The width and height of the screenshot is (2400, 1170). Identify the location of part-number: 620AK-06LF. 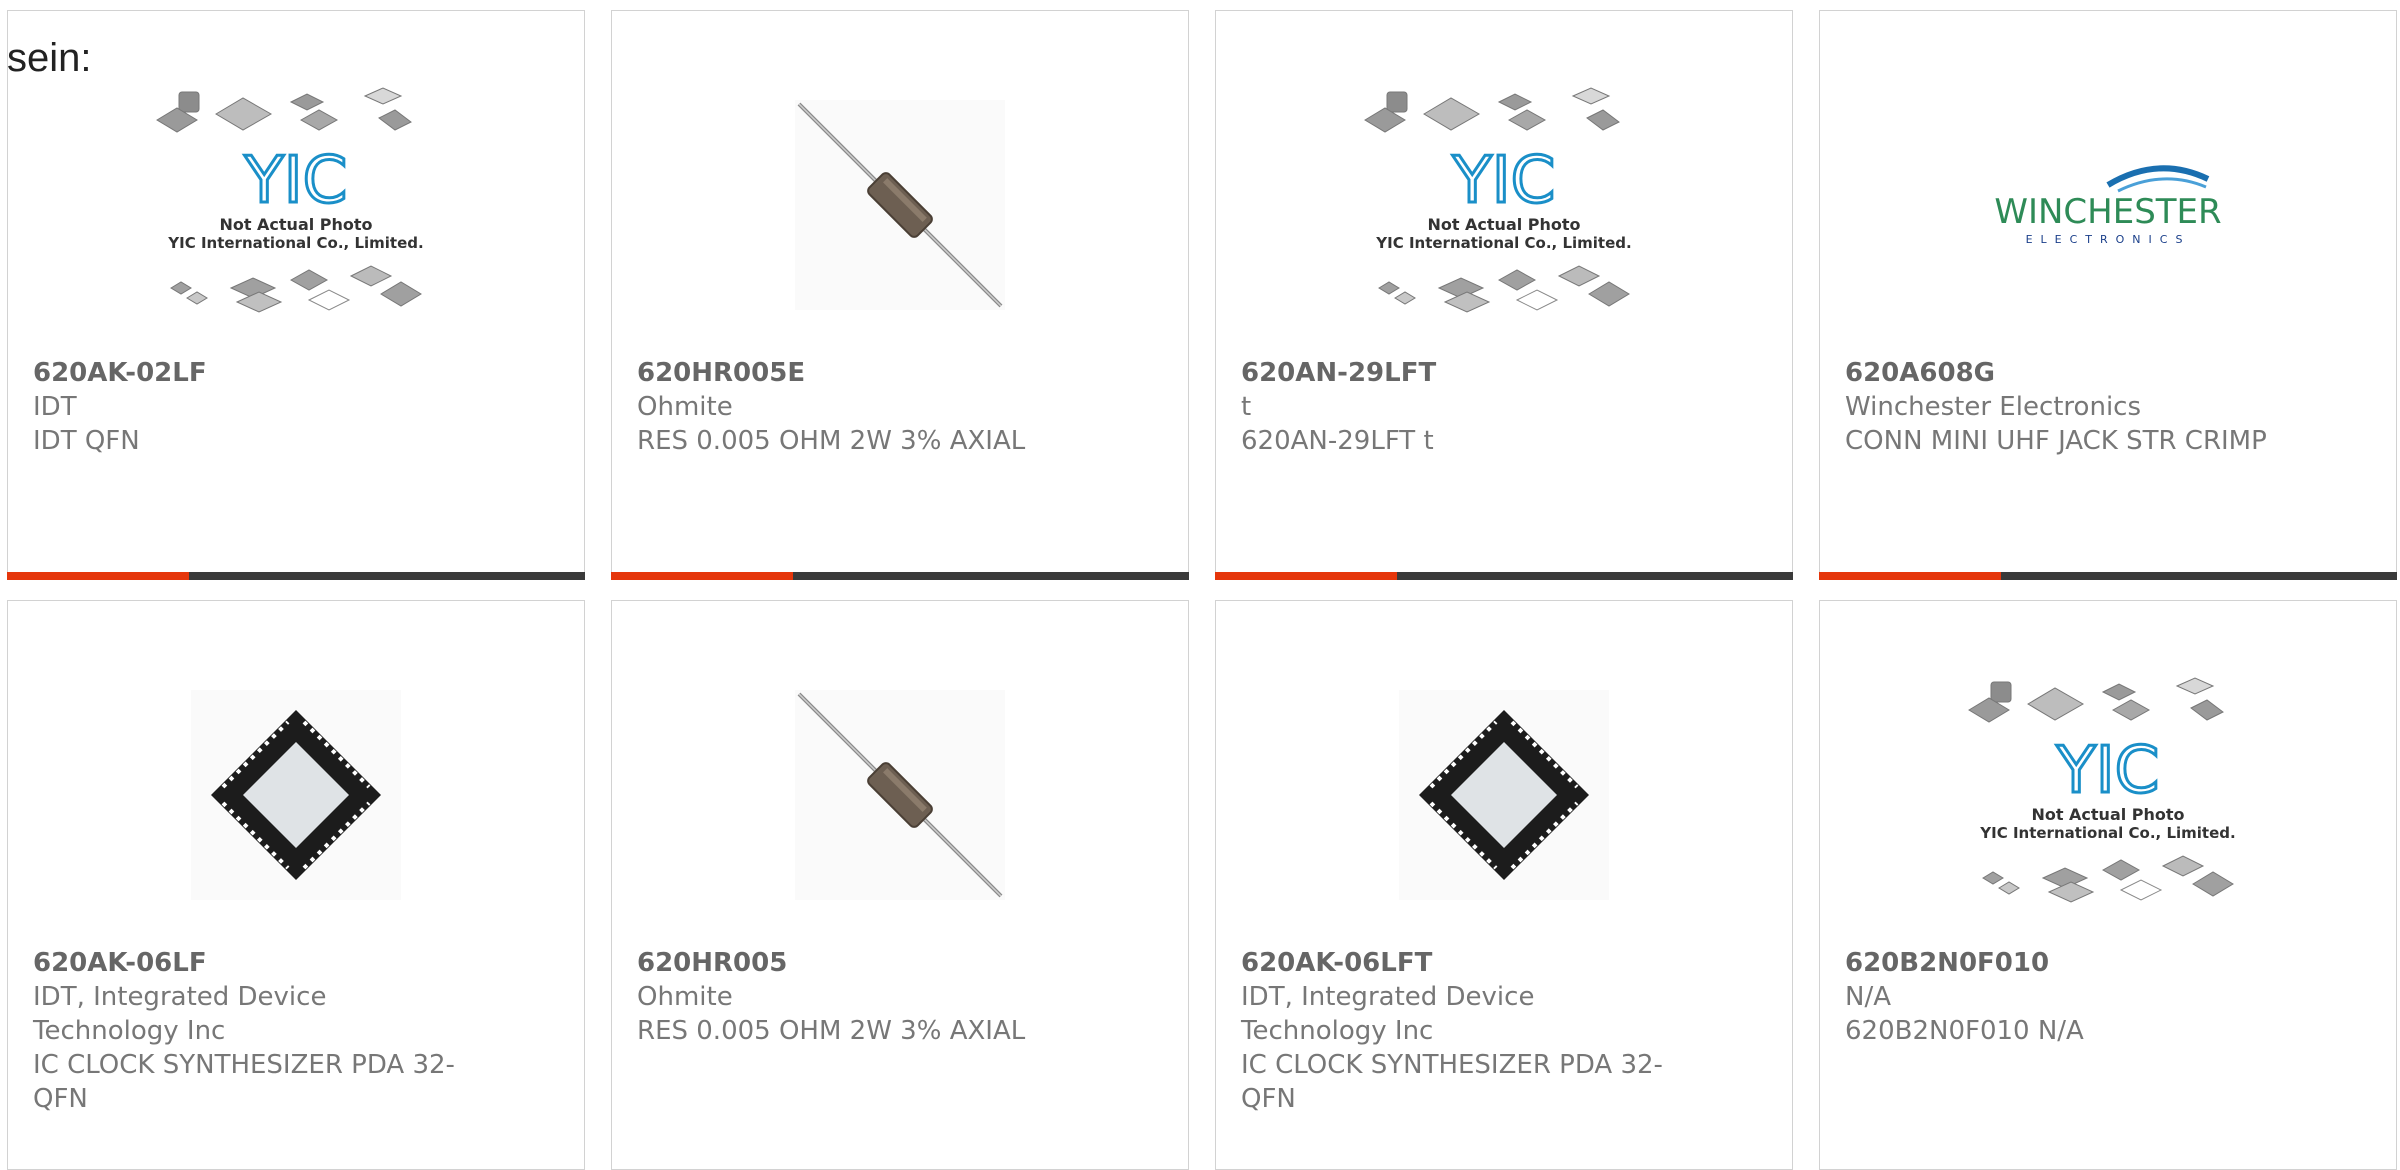
(253, 963).